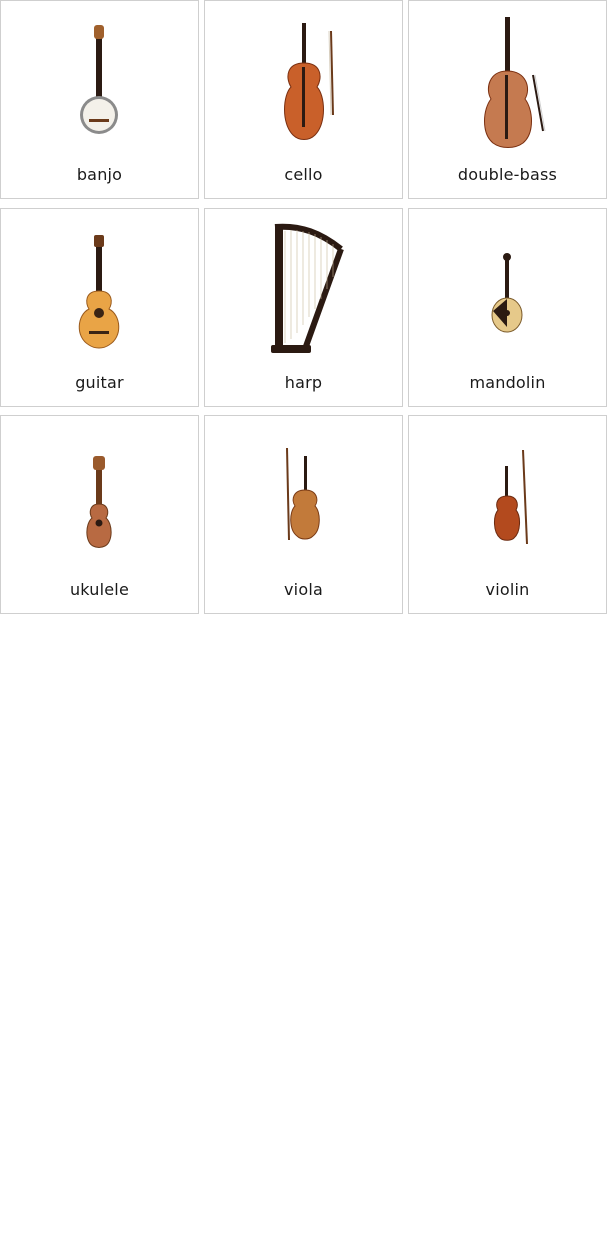 The height and width of the screenshot is (1244, 610). I want to click on instrument-label: violin, so click(507, 589).